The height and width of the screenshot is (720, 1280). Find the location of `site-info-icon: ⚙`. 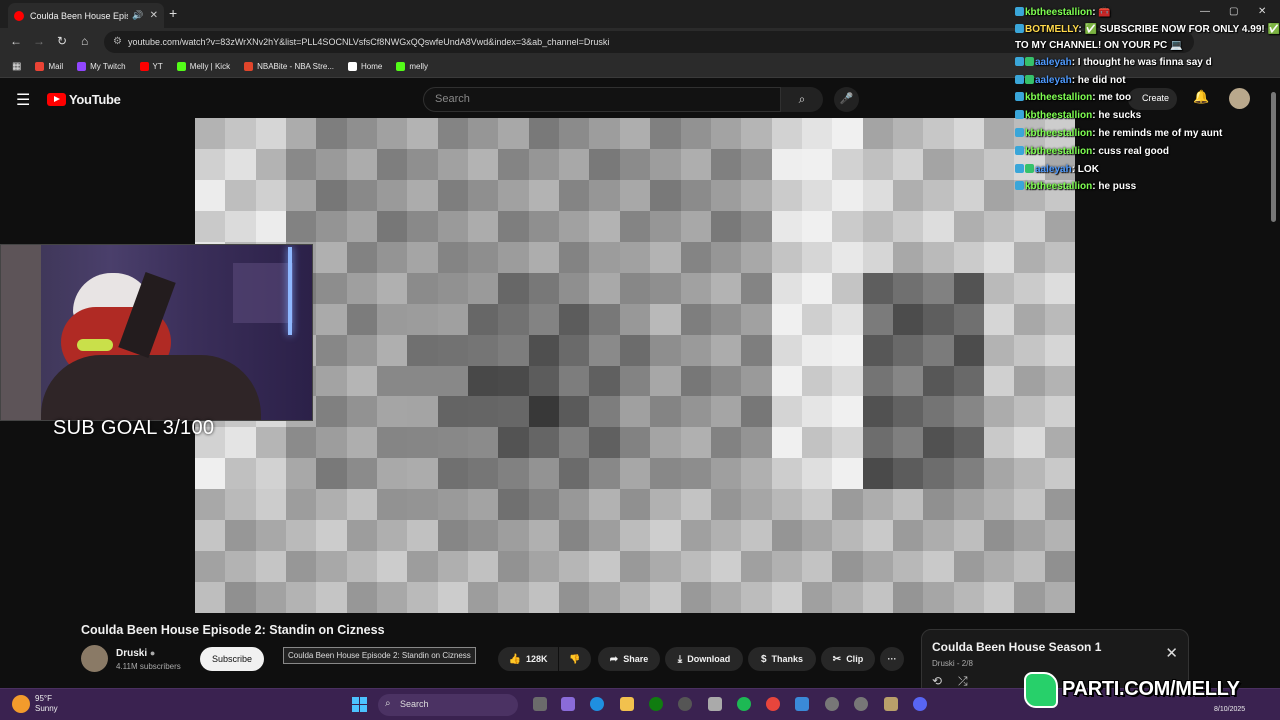

site-info-icon: ⚙ is located at coordinates (117, 41).